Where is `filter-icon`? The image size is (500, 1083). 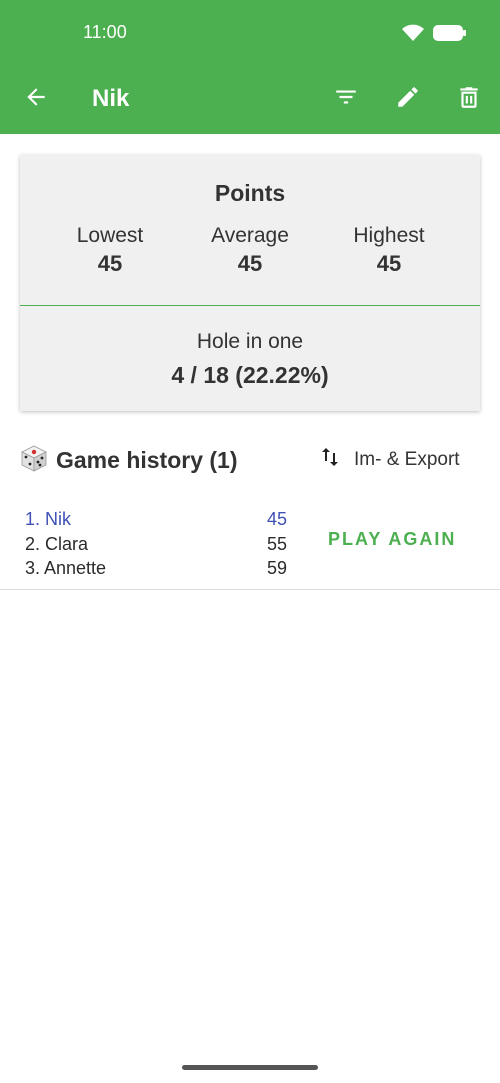 filter-icon is located at coordinates (346, 99).